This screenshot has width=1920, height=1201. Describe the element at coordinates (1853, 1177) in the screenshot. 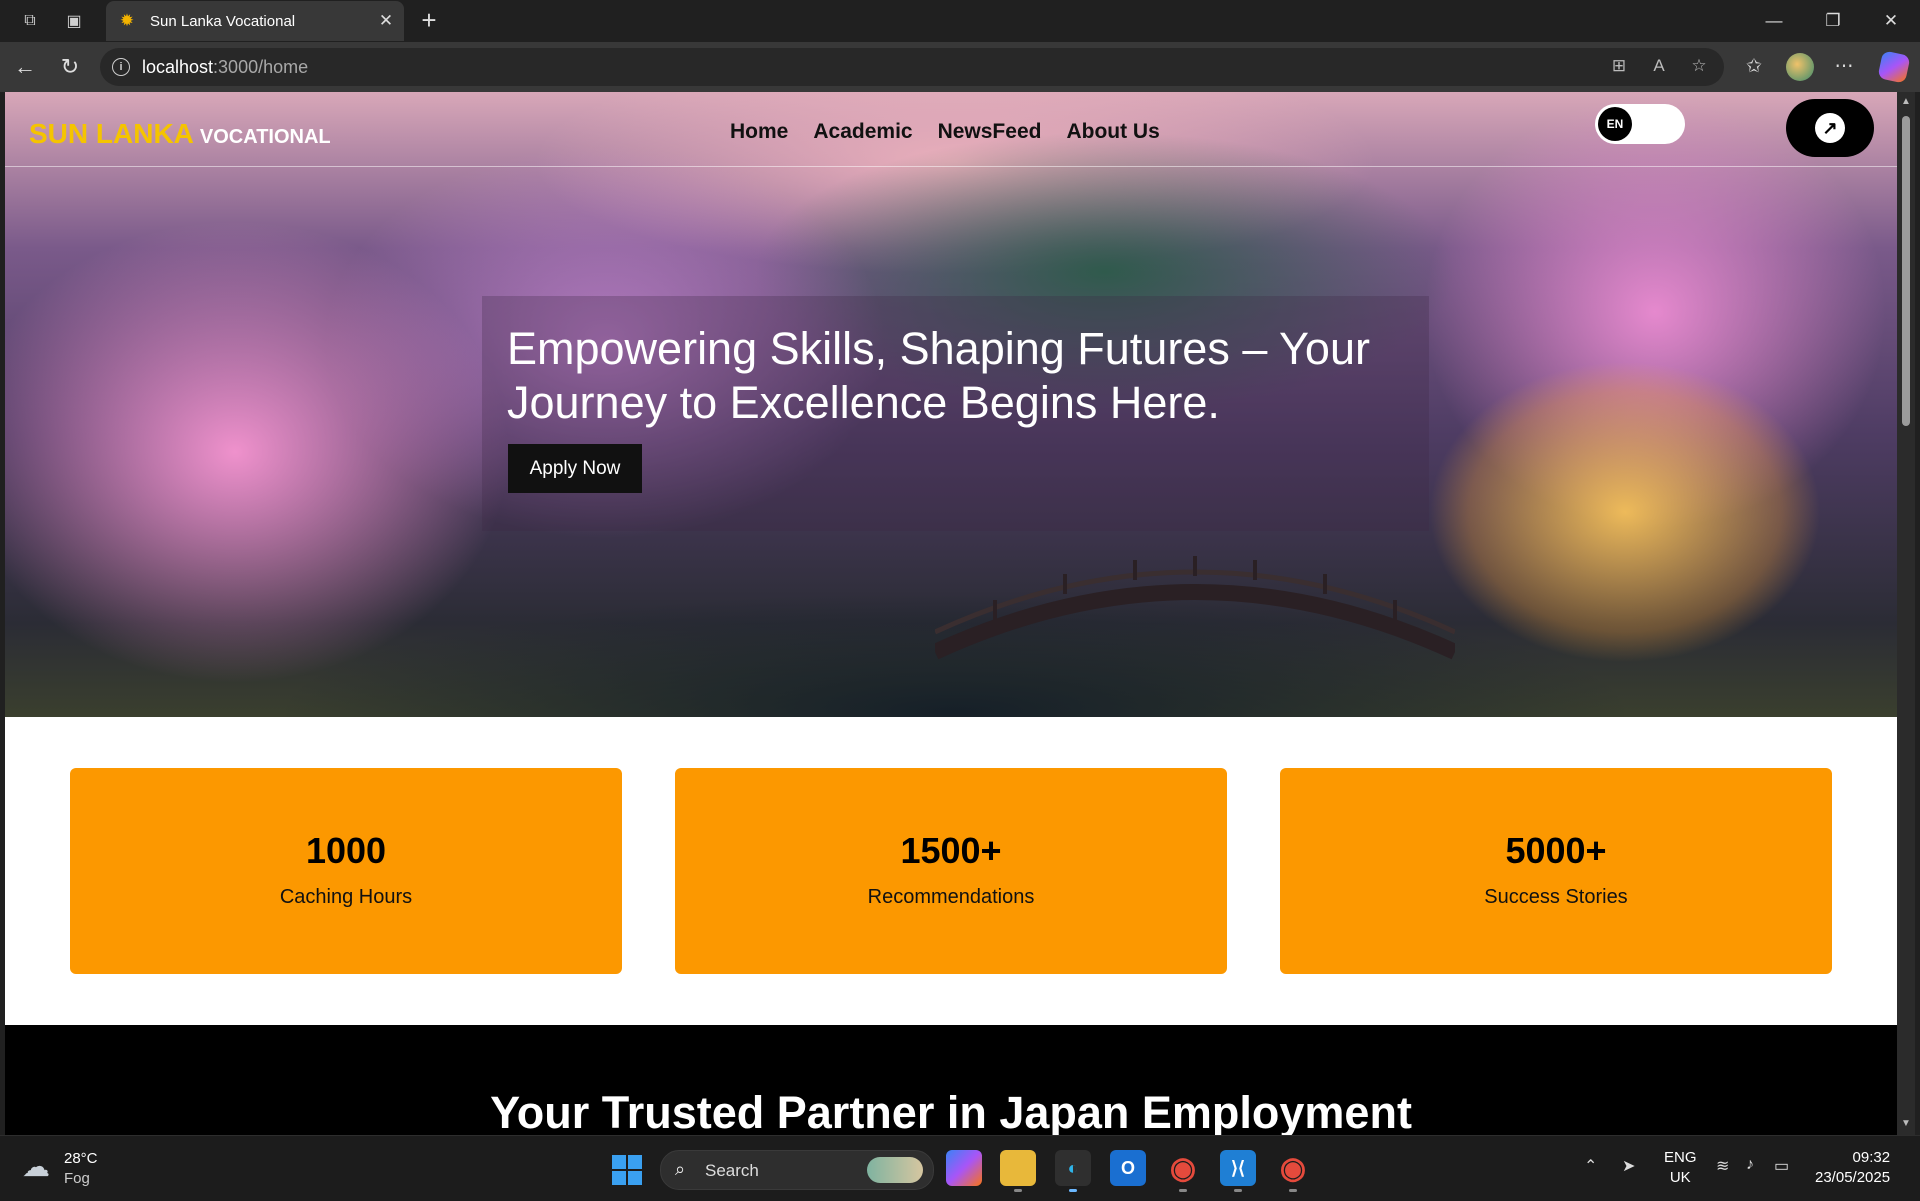

I see `clock-date: 23/05/2025` at that location.